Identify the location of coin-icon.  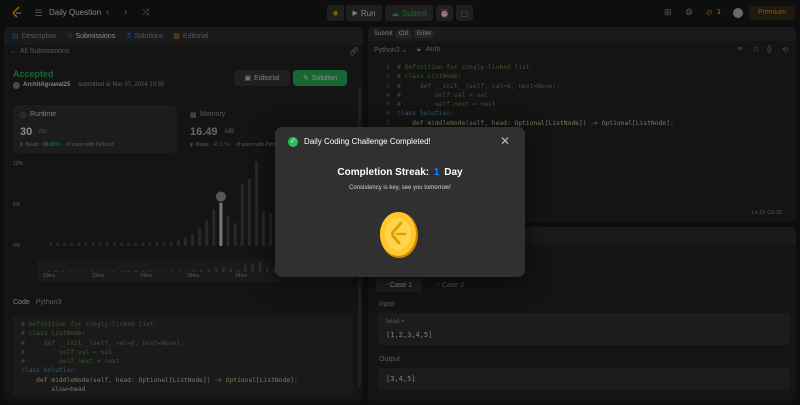
(399, 234).